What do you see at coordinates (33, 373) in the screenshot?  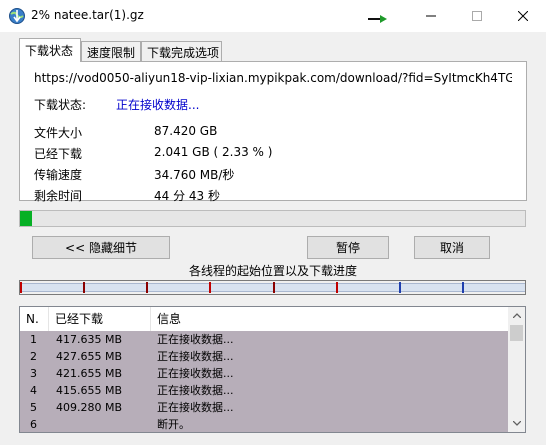 I see `cell-n: 3` at bounding box center [33, 373].